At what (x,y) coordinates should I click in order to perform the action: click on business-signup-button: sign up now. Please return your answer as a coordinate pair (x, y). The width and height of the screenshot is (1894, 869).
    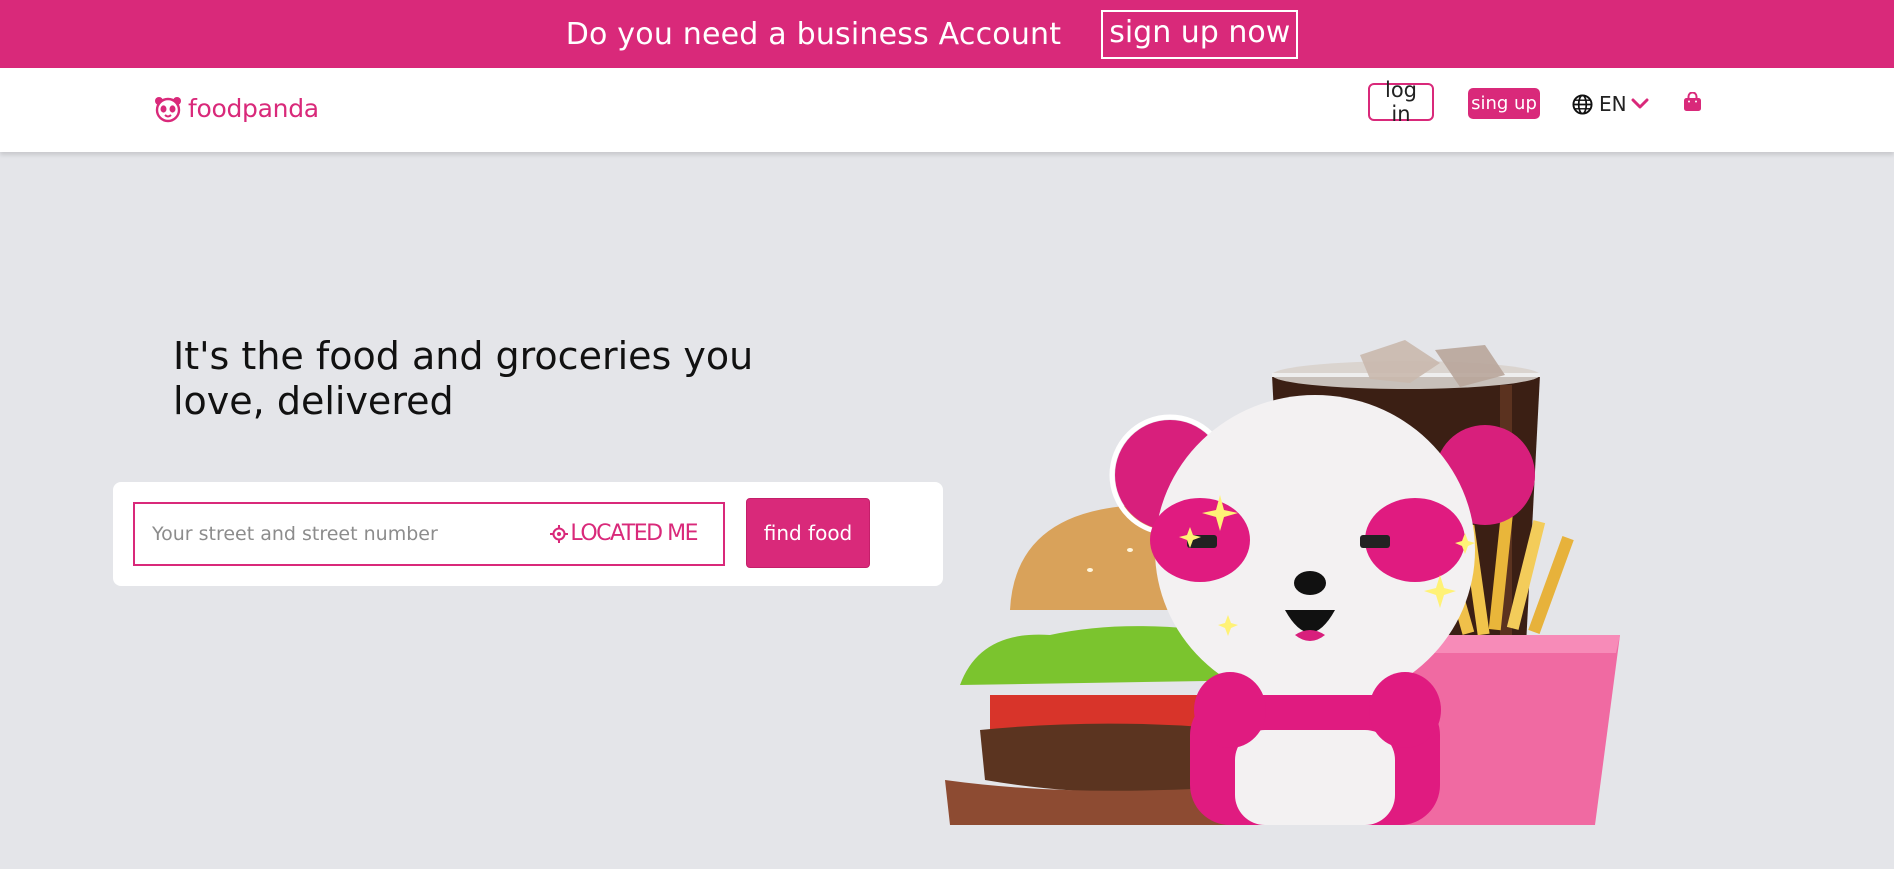
    Looking at the image, I should click on (1200, 34).